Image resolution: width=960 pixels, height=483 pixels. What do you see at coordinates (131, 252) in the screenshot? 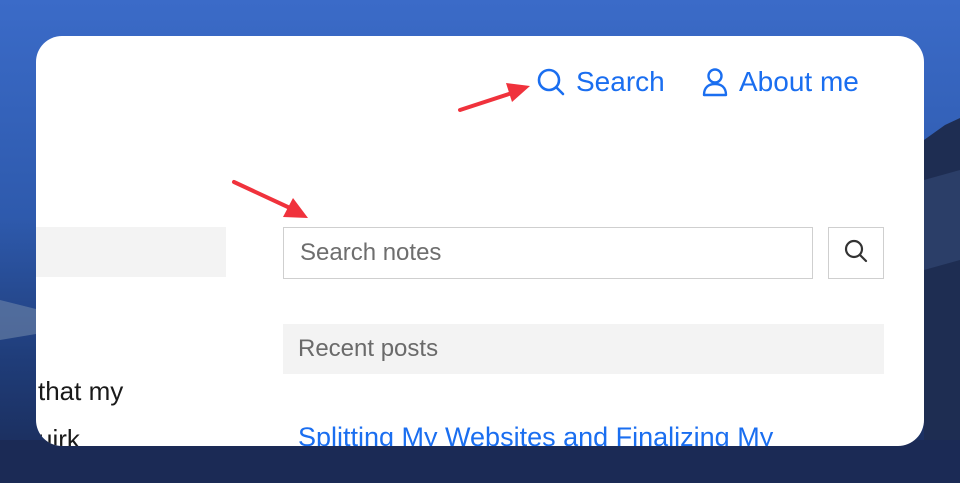
I see `left-column-field` at bounding box center [131, 252].